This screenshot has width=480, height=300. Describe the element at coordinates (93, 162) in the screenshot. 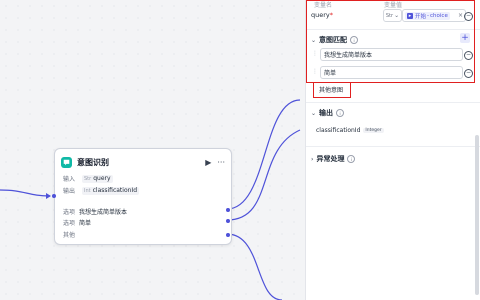

I see `node-title: 意图识别` at that location.